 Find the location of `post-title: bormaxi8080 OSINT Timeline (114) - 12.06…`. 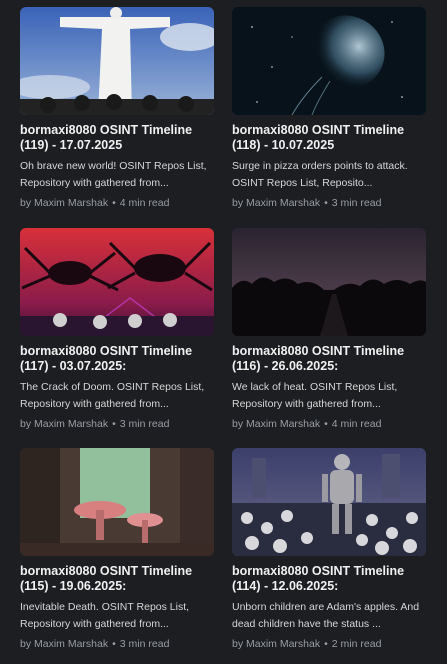

post-title: bormaxi8080 OSINT Timeline (114) - 12.06… is located at coordinates (329, 579).